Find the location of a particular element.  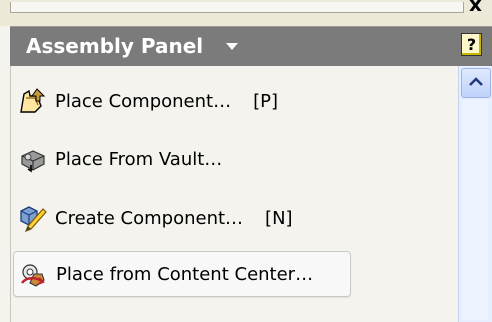

place-from-vault-icon is located at coordinates (32, 159).